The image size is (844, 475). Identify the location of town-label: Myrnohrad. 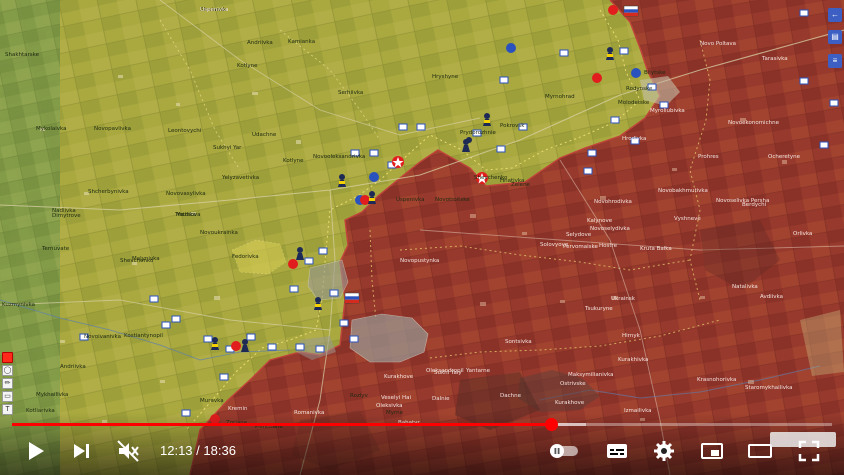
(560, 97).